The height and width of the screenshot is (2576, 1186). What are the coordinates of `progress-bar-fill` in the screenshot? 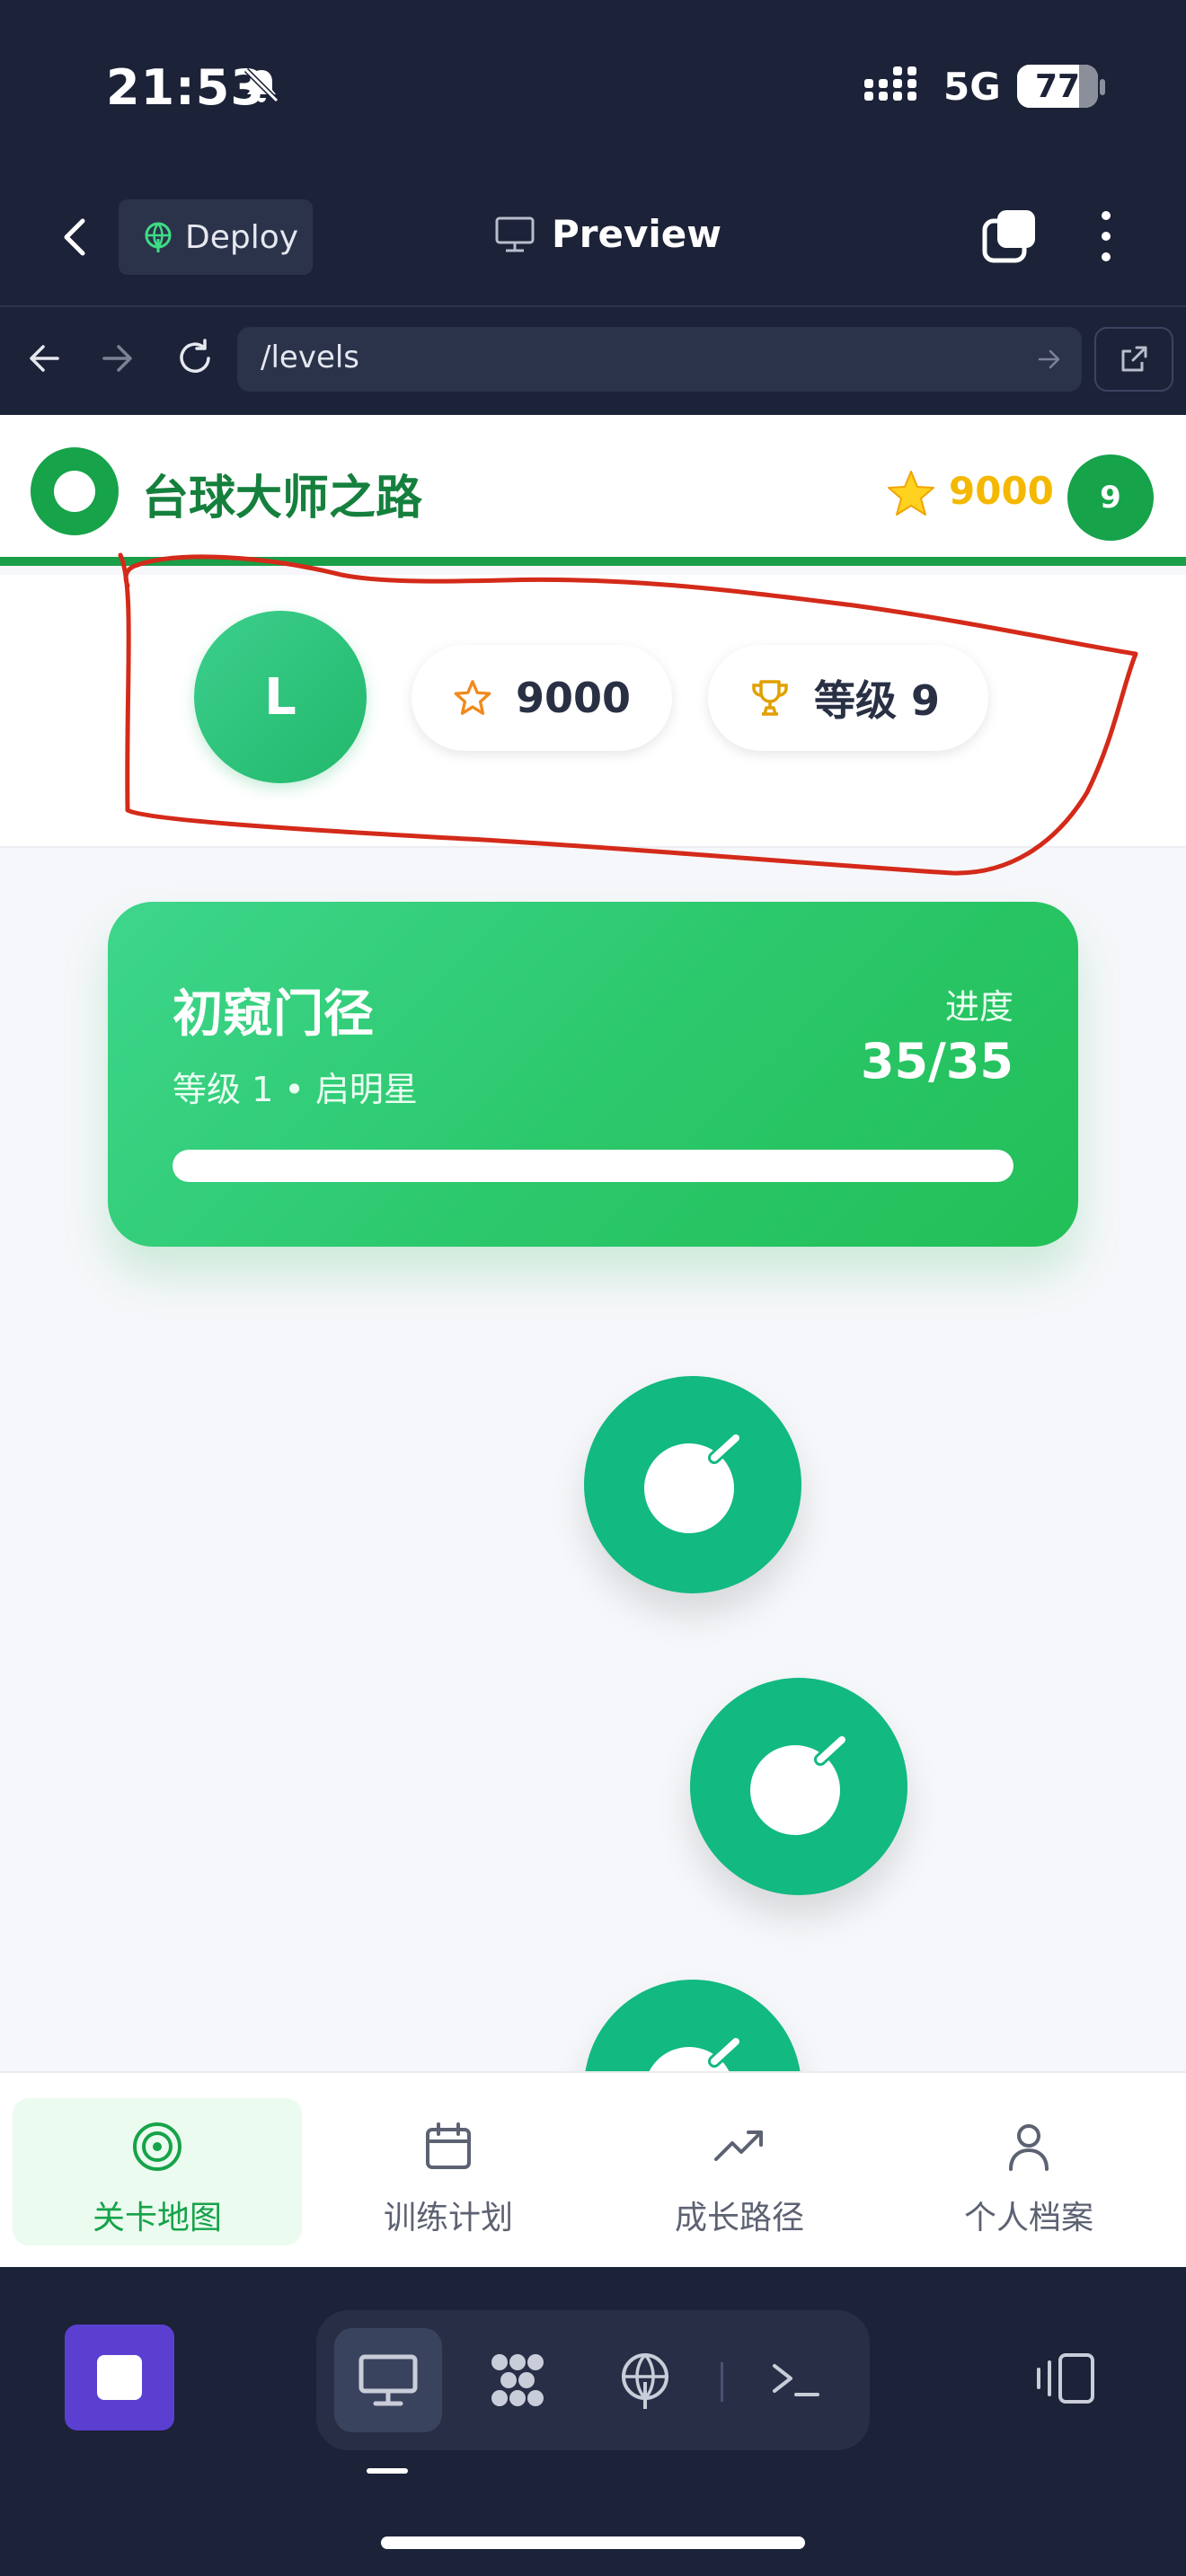 It's located at (593, 1166).